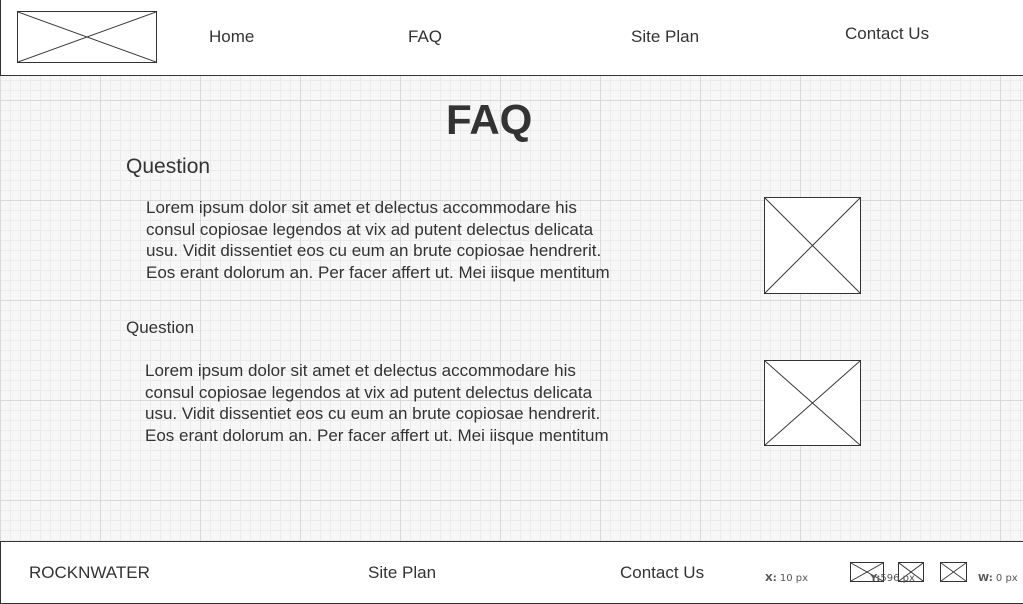 The width and height of the screenshot is (1023, 604). What do you see at coordinates (794, 578) in the screenshot?
I see `x-value: 10 px` at bounding box center [794, 578].